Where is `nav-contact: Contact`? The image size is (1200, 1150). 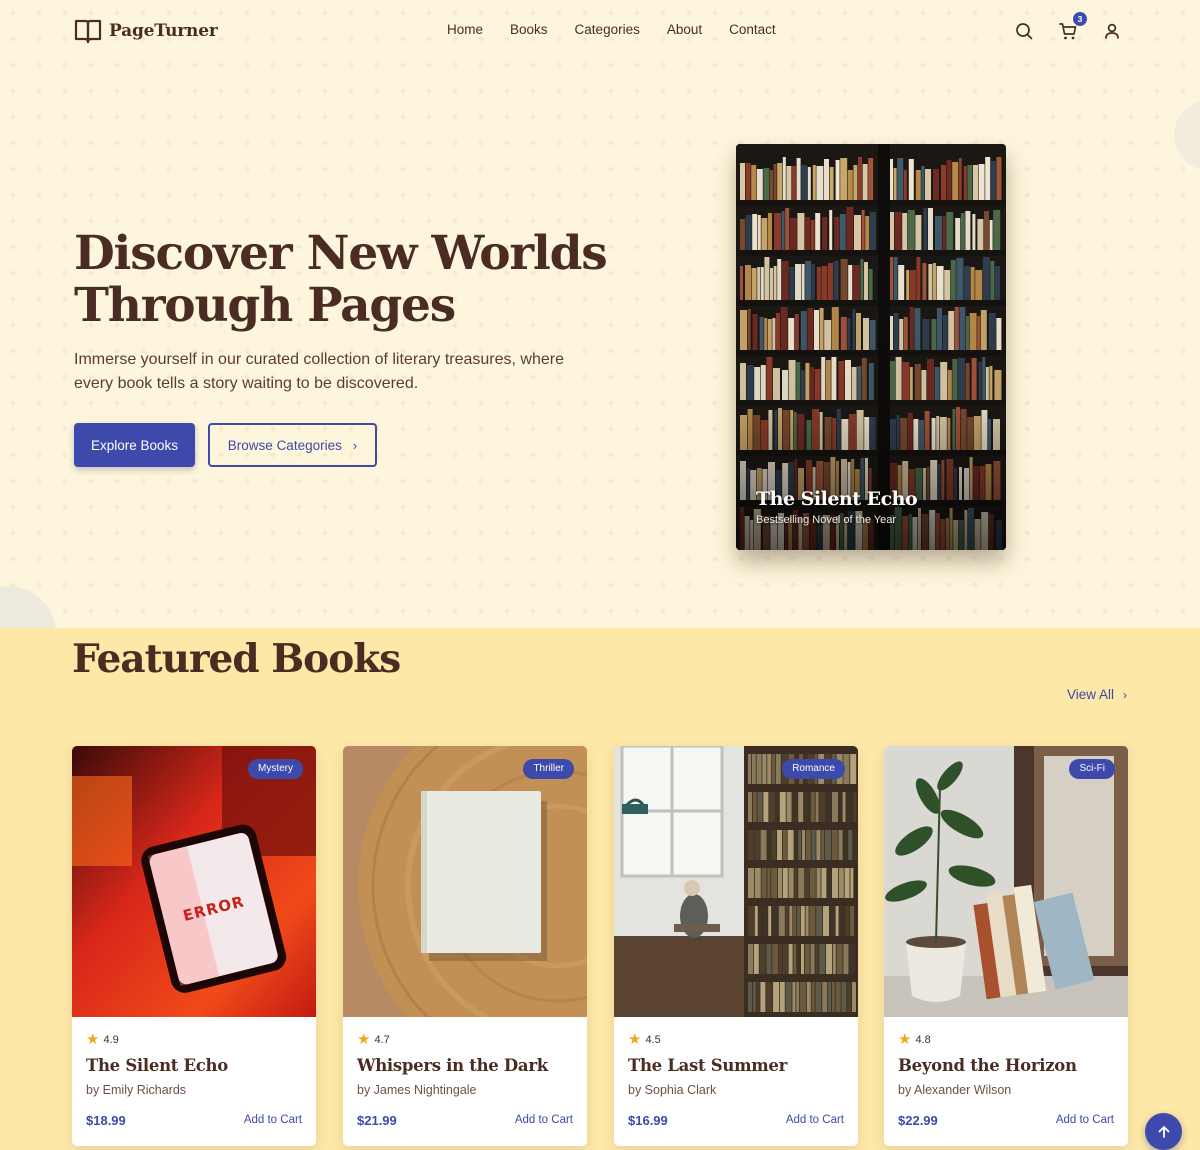 nav-contact: Contact is located at coordinates (752, 29).